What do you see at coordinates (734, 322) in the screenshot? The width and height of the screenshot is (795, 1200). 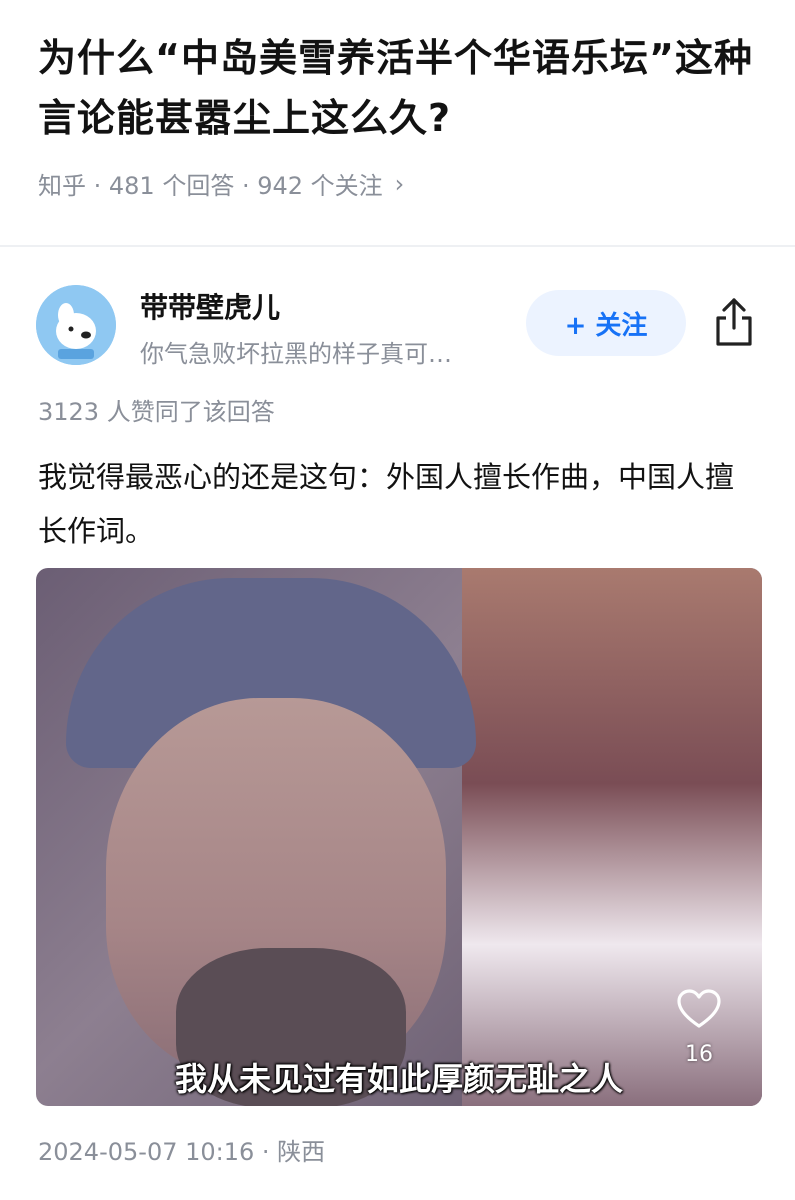 I see `share-icon` at bounding box center [734, 322].